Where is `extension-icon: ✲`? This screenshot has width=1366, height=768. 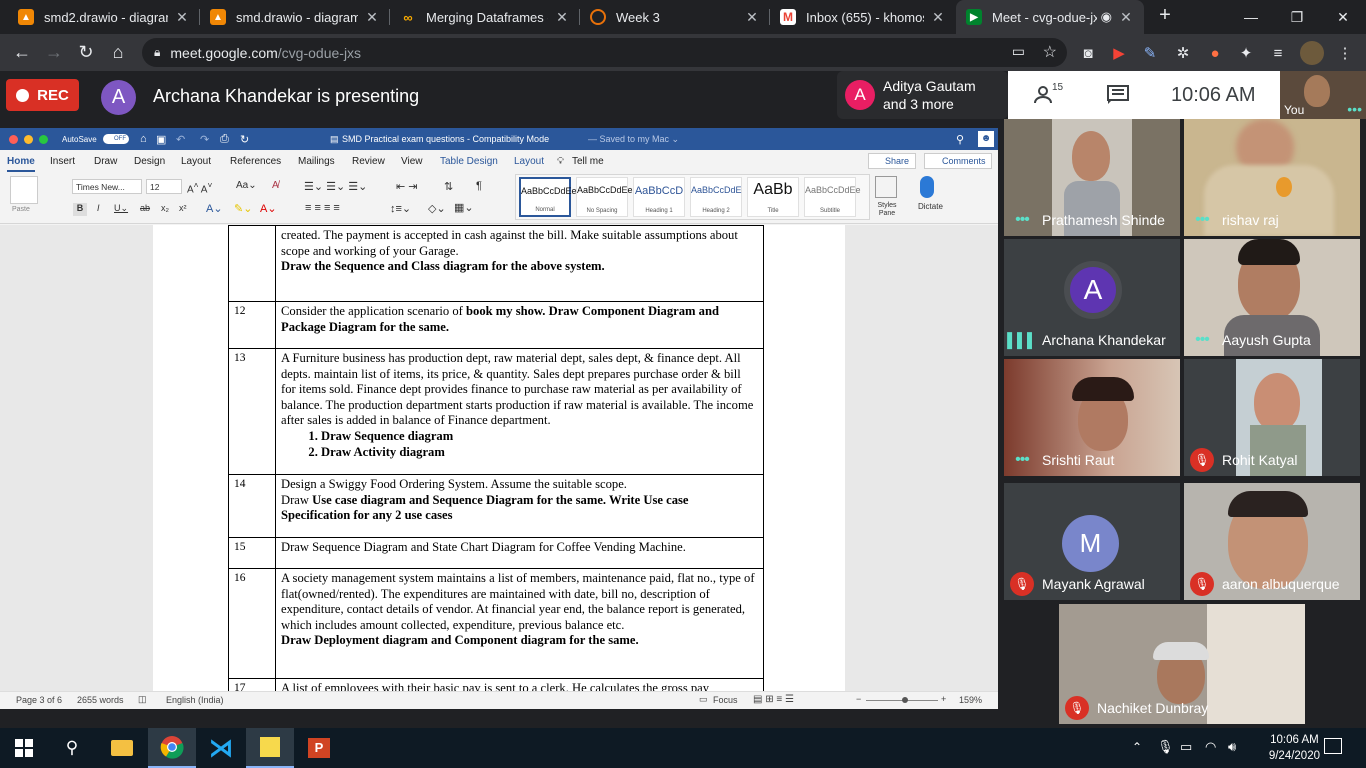
extension-icon: ✲ is located at coordinates (1183, 53).